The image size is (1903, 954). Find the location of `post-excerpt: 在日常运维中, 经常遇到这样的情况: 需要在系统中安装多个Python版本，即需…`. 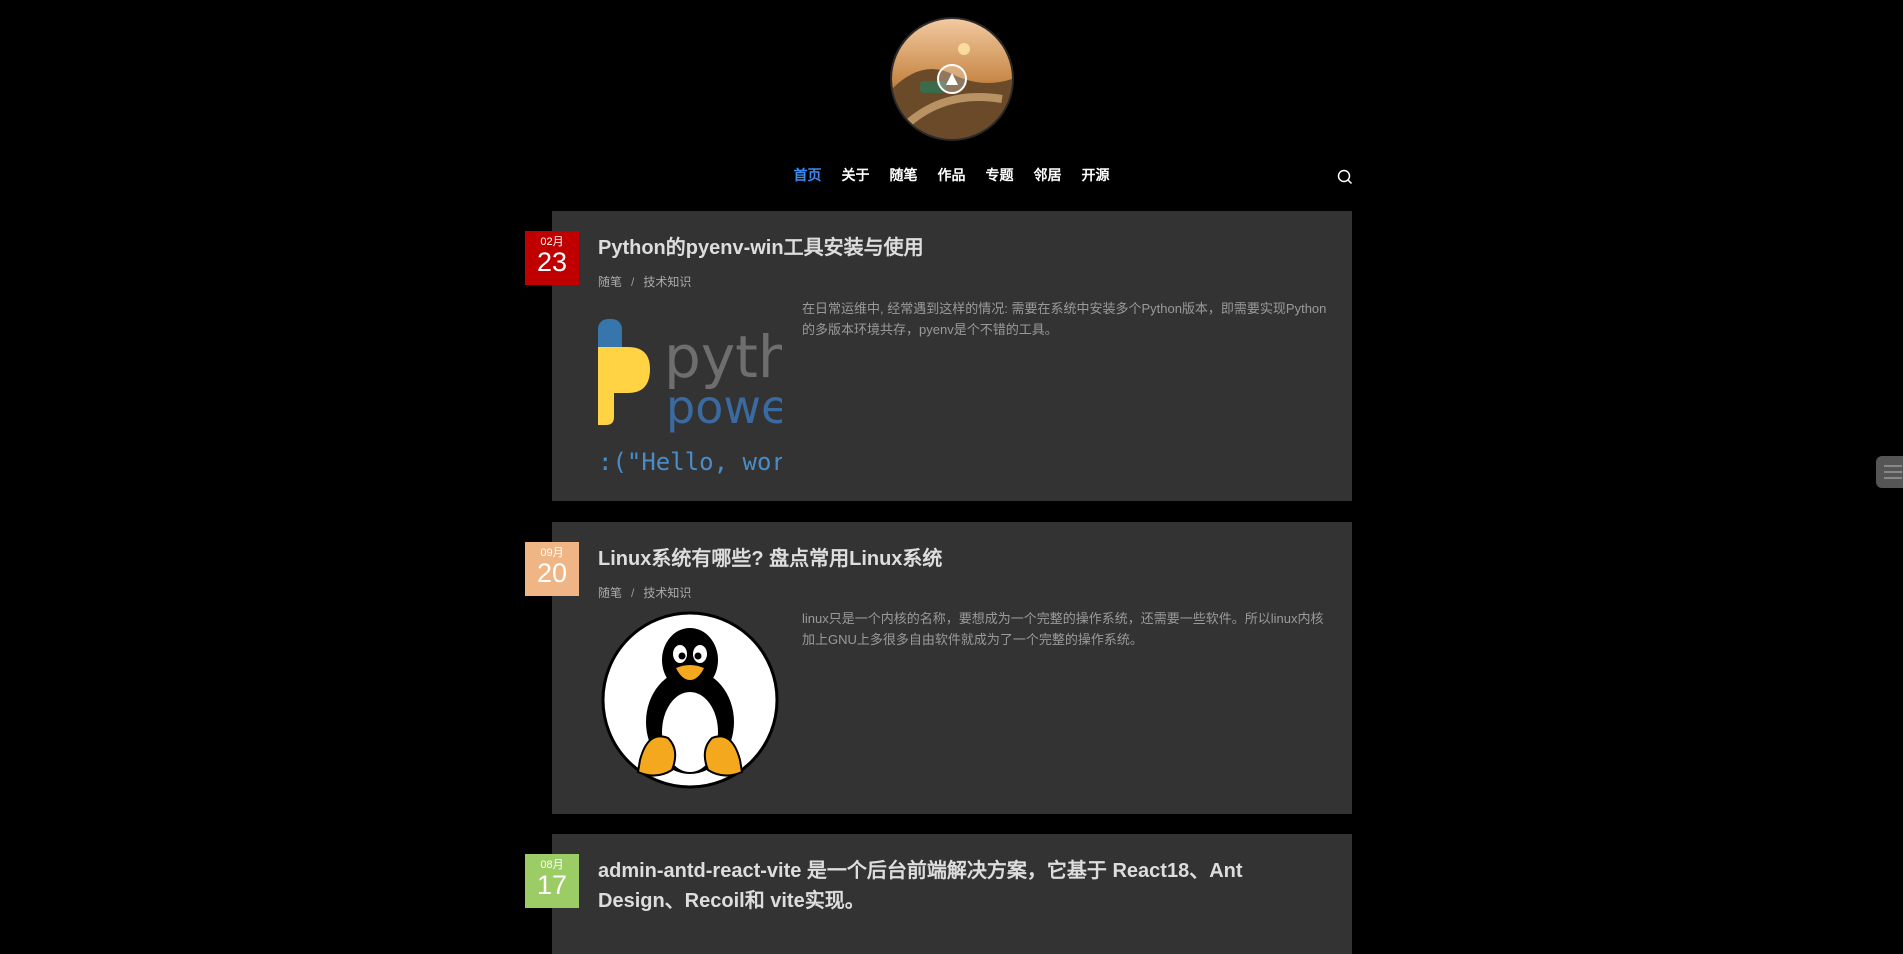

post-excerpt: 在日常运维中, 经常遇到这样的情况: 需要在系统中安装多个Python版本，即需… is located at coordinates (1064, 319).